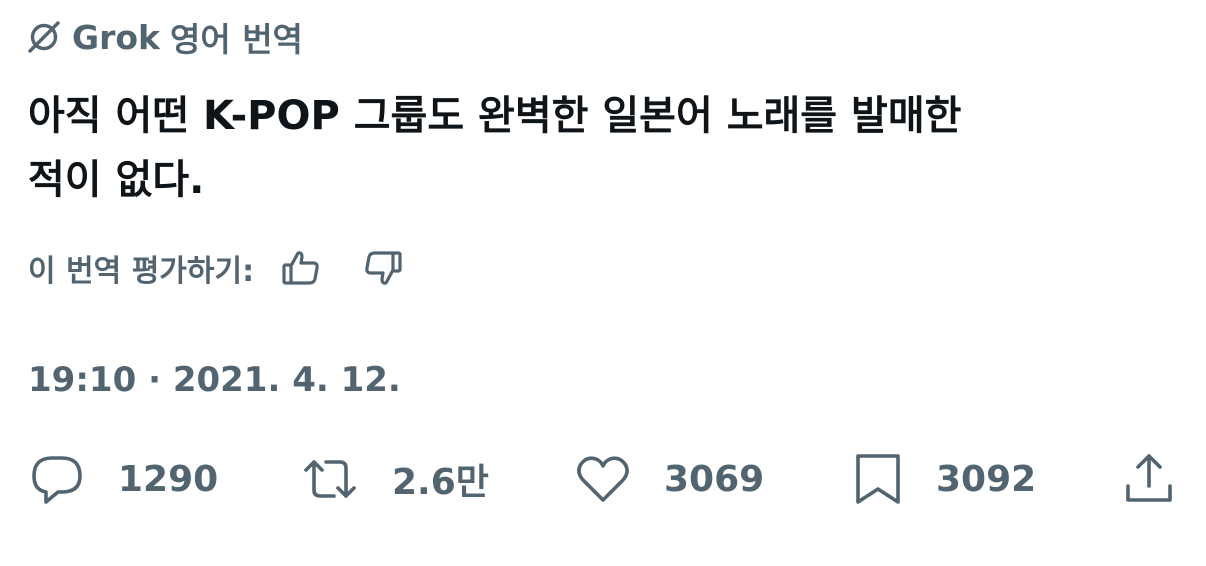 The image size is (1206, 566). I want to click on share-icon, so click(1149, 479).